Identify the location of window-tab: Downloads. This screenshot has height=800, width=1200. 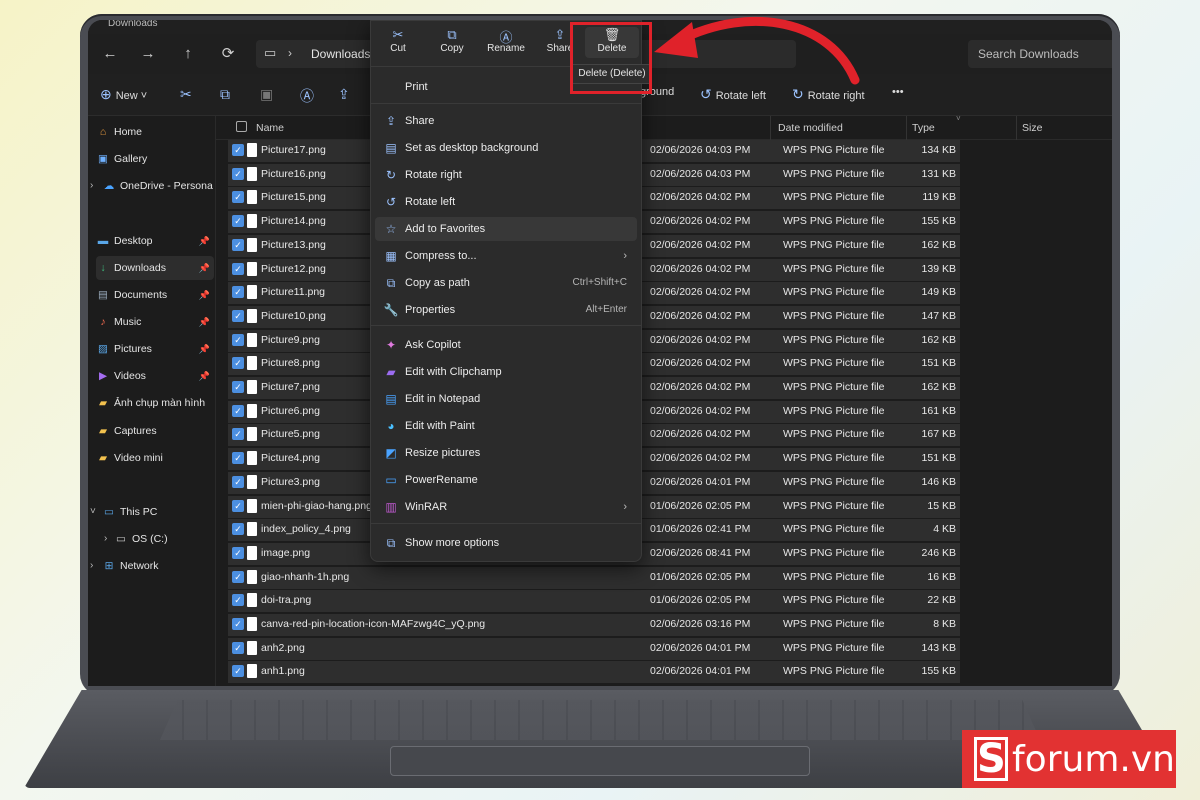
(132, 24).